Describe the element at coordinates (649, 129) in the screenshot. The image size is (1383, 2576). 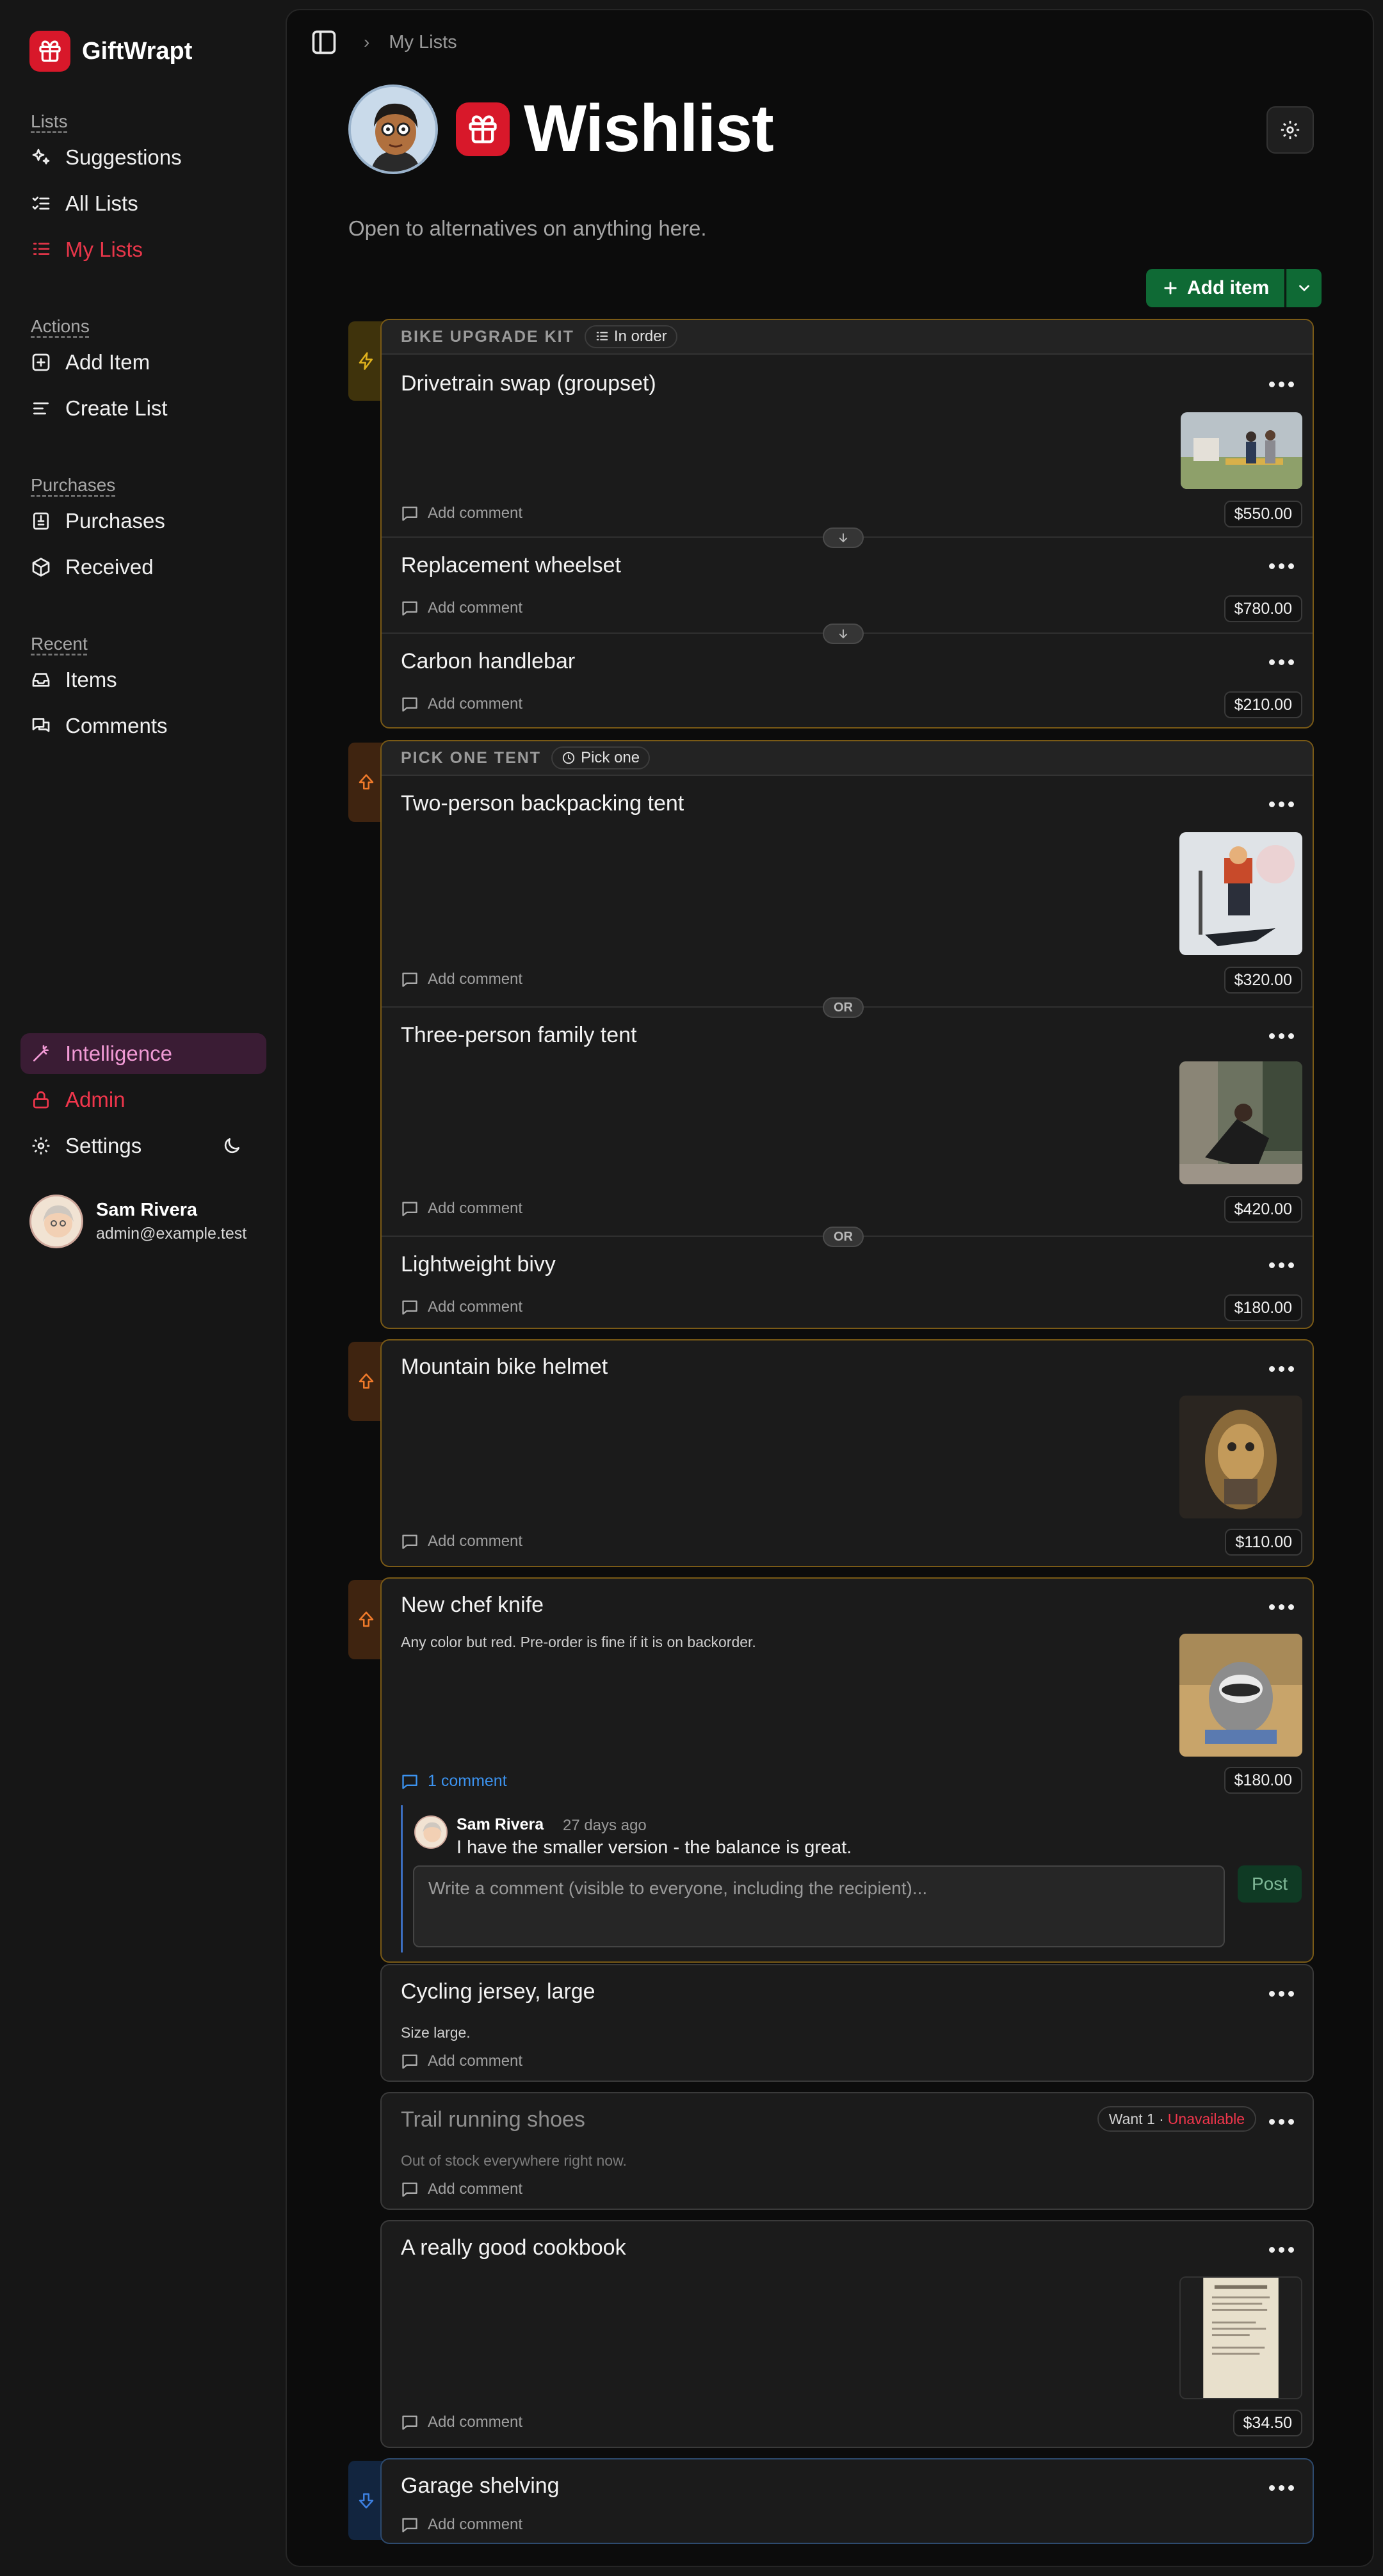
I see `page-title: Wishlist` at that location.